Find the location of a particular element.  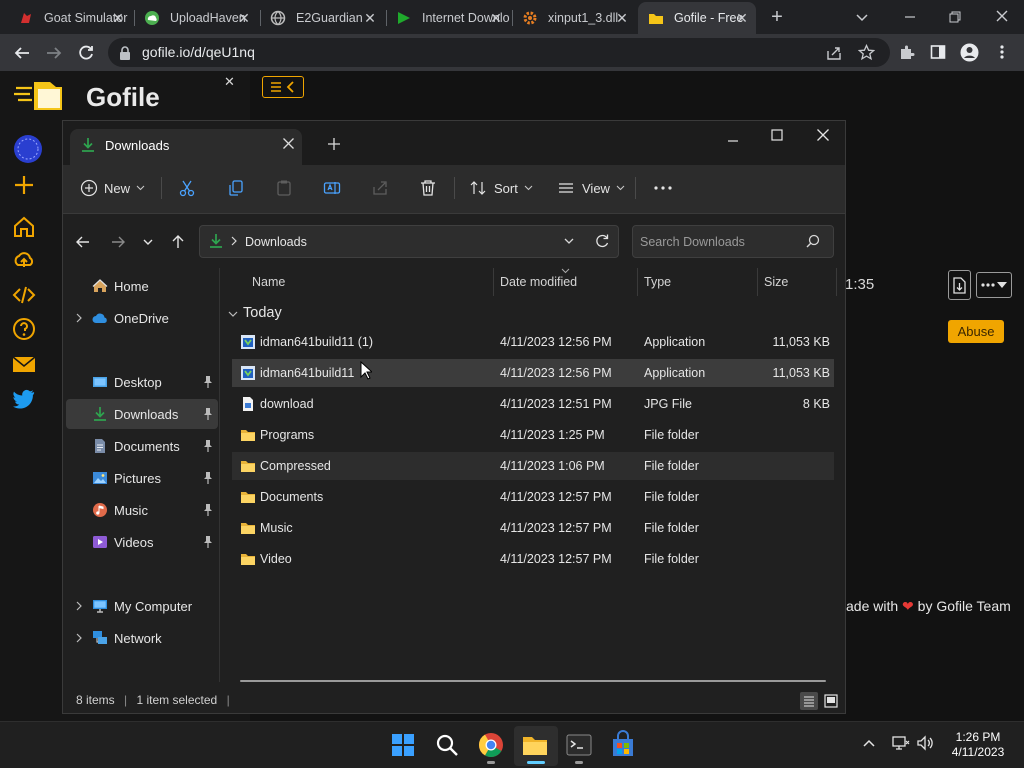

help-icon is located at coordinates (24, 329).